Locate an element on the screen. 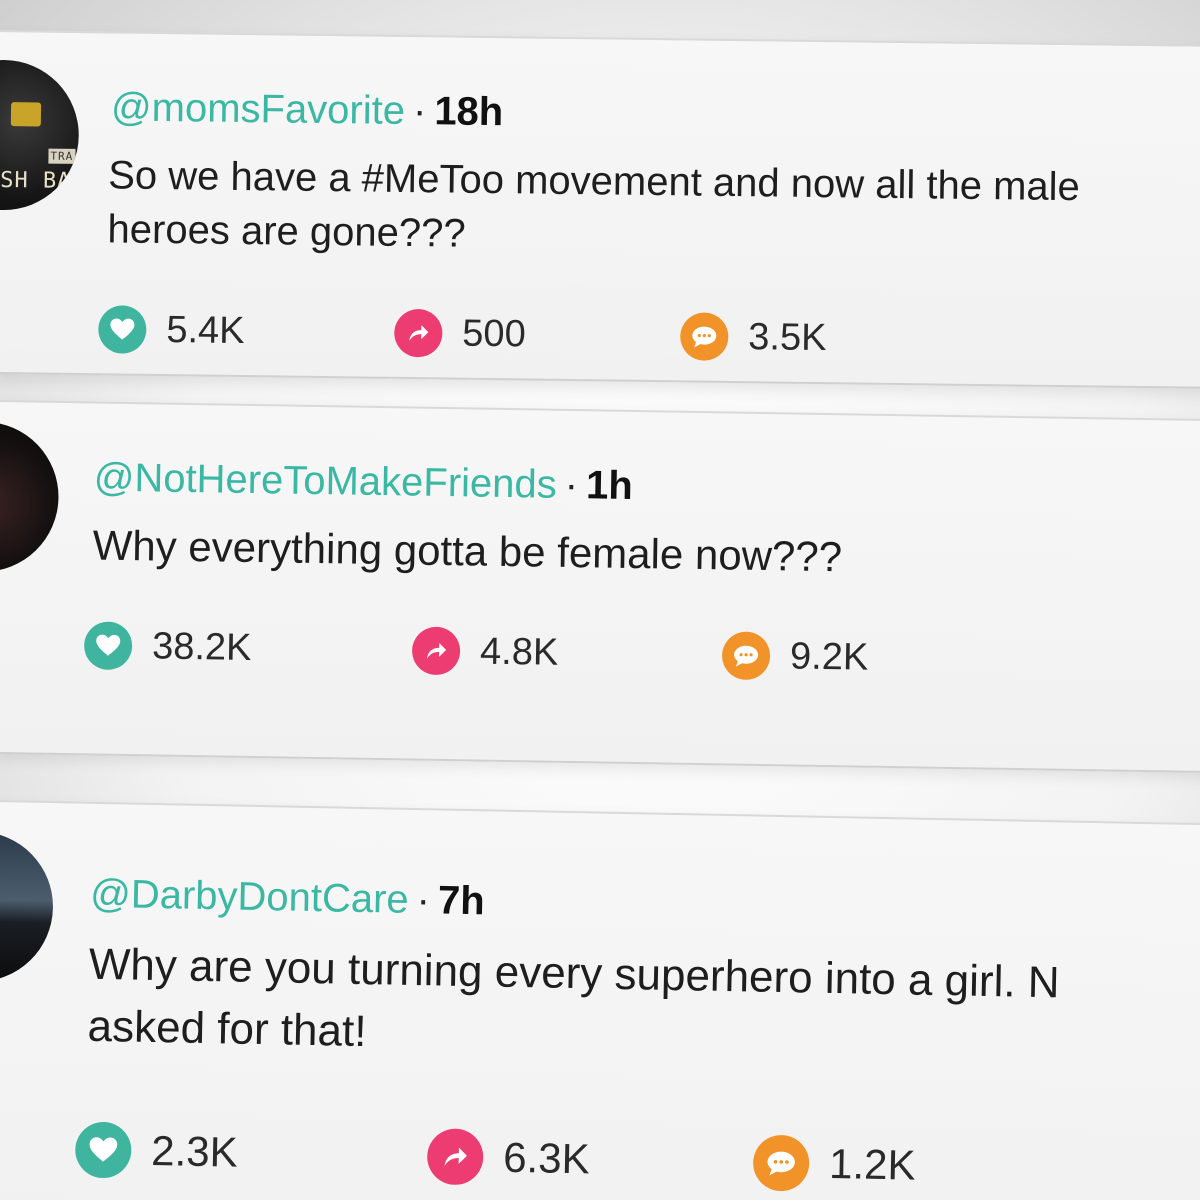  post-text-line: Why everything gotta be female now??? is located at coordinates (467, 551).